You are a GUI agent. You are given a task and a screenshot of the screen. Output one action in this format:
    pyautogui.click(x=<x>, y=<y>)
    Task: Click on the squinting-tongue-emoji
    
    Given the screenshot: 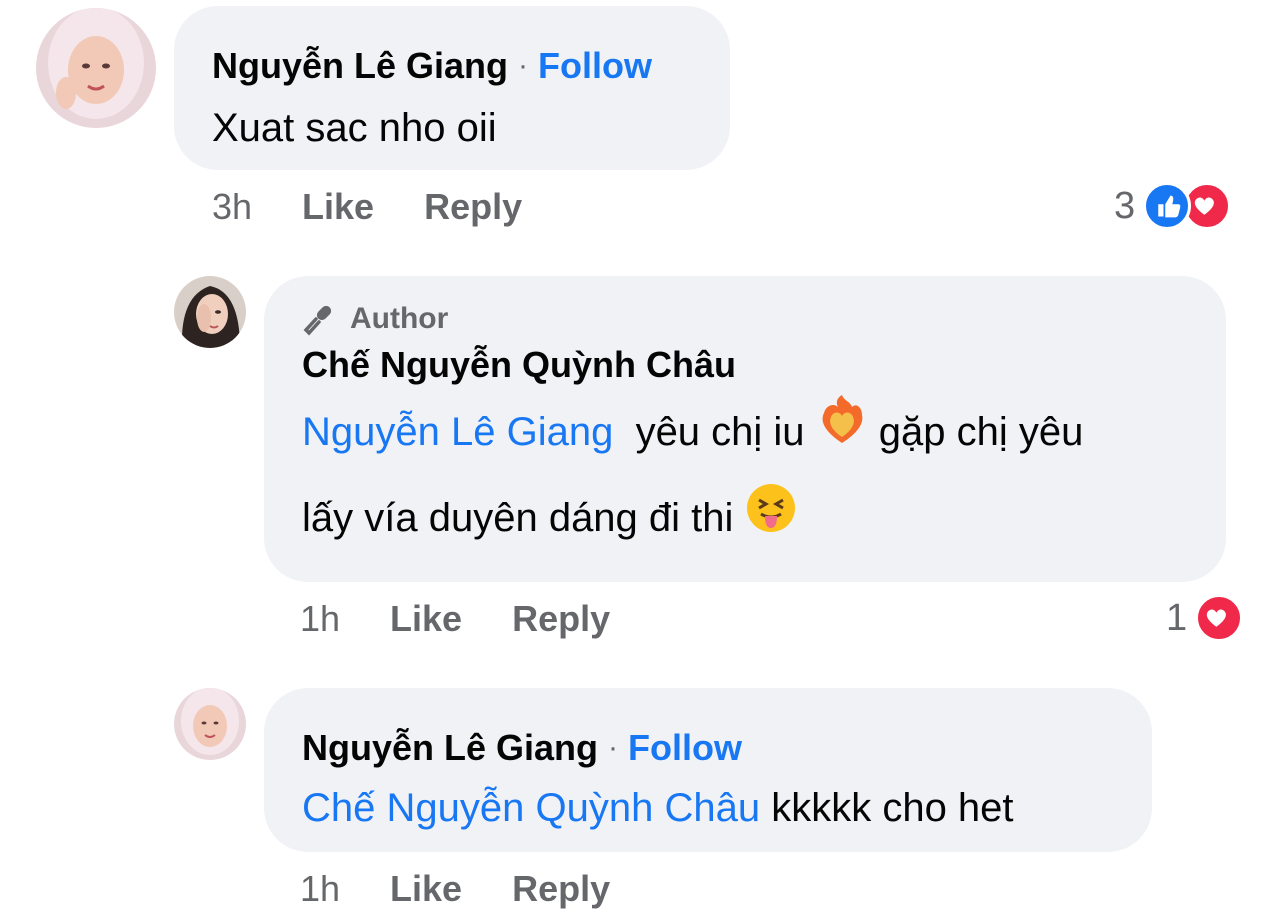 What is the action you would take?
    pyautogui.click(x=771, y=521)
    